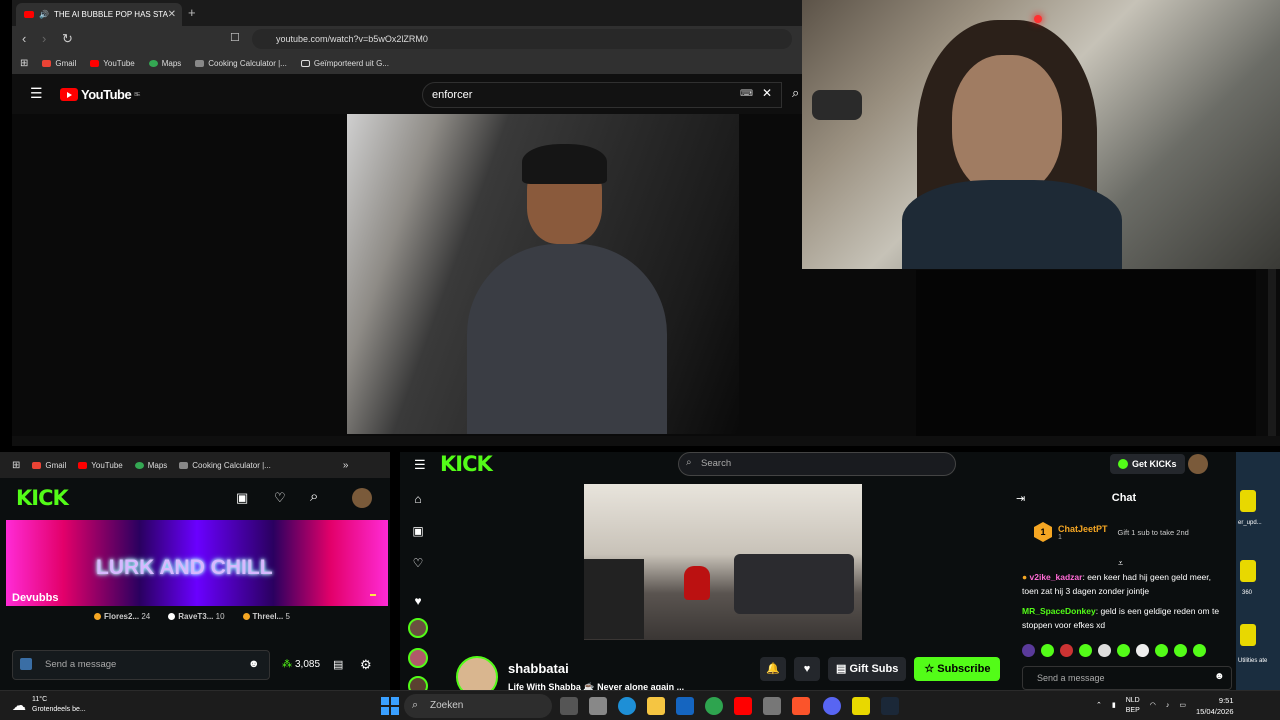  What do you see at coordinates (1215, 706) in the screenshot?
I see `clock: 9:51 15/04/2026` at bounding box center [1215, 706].